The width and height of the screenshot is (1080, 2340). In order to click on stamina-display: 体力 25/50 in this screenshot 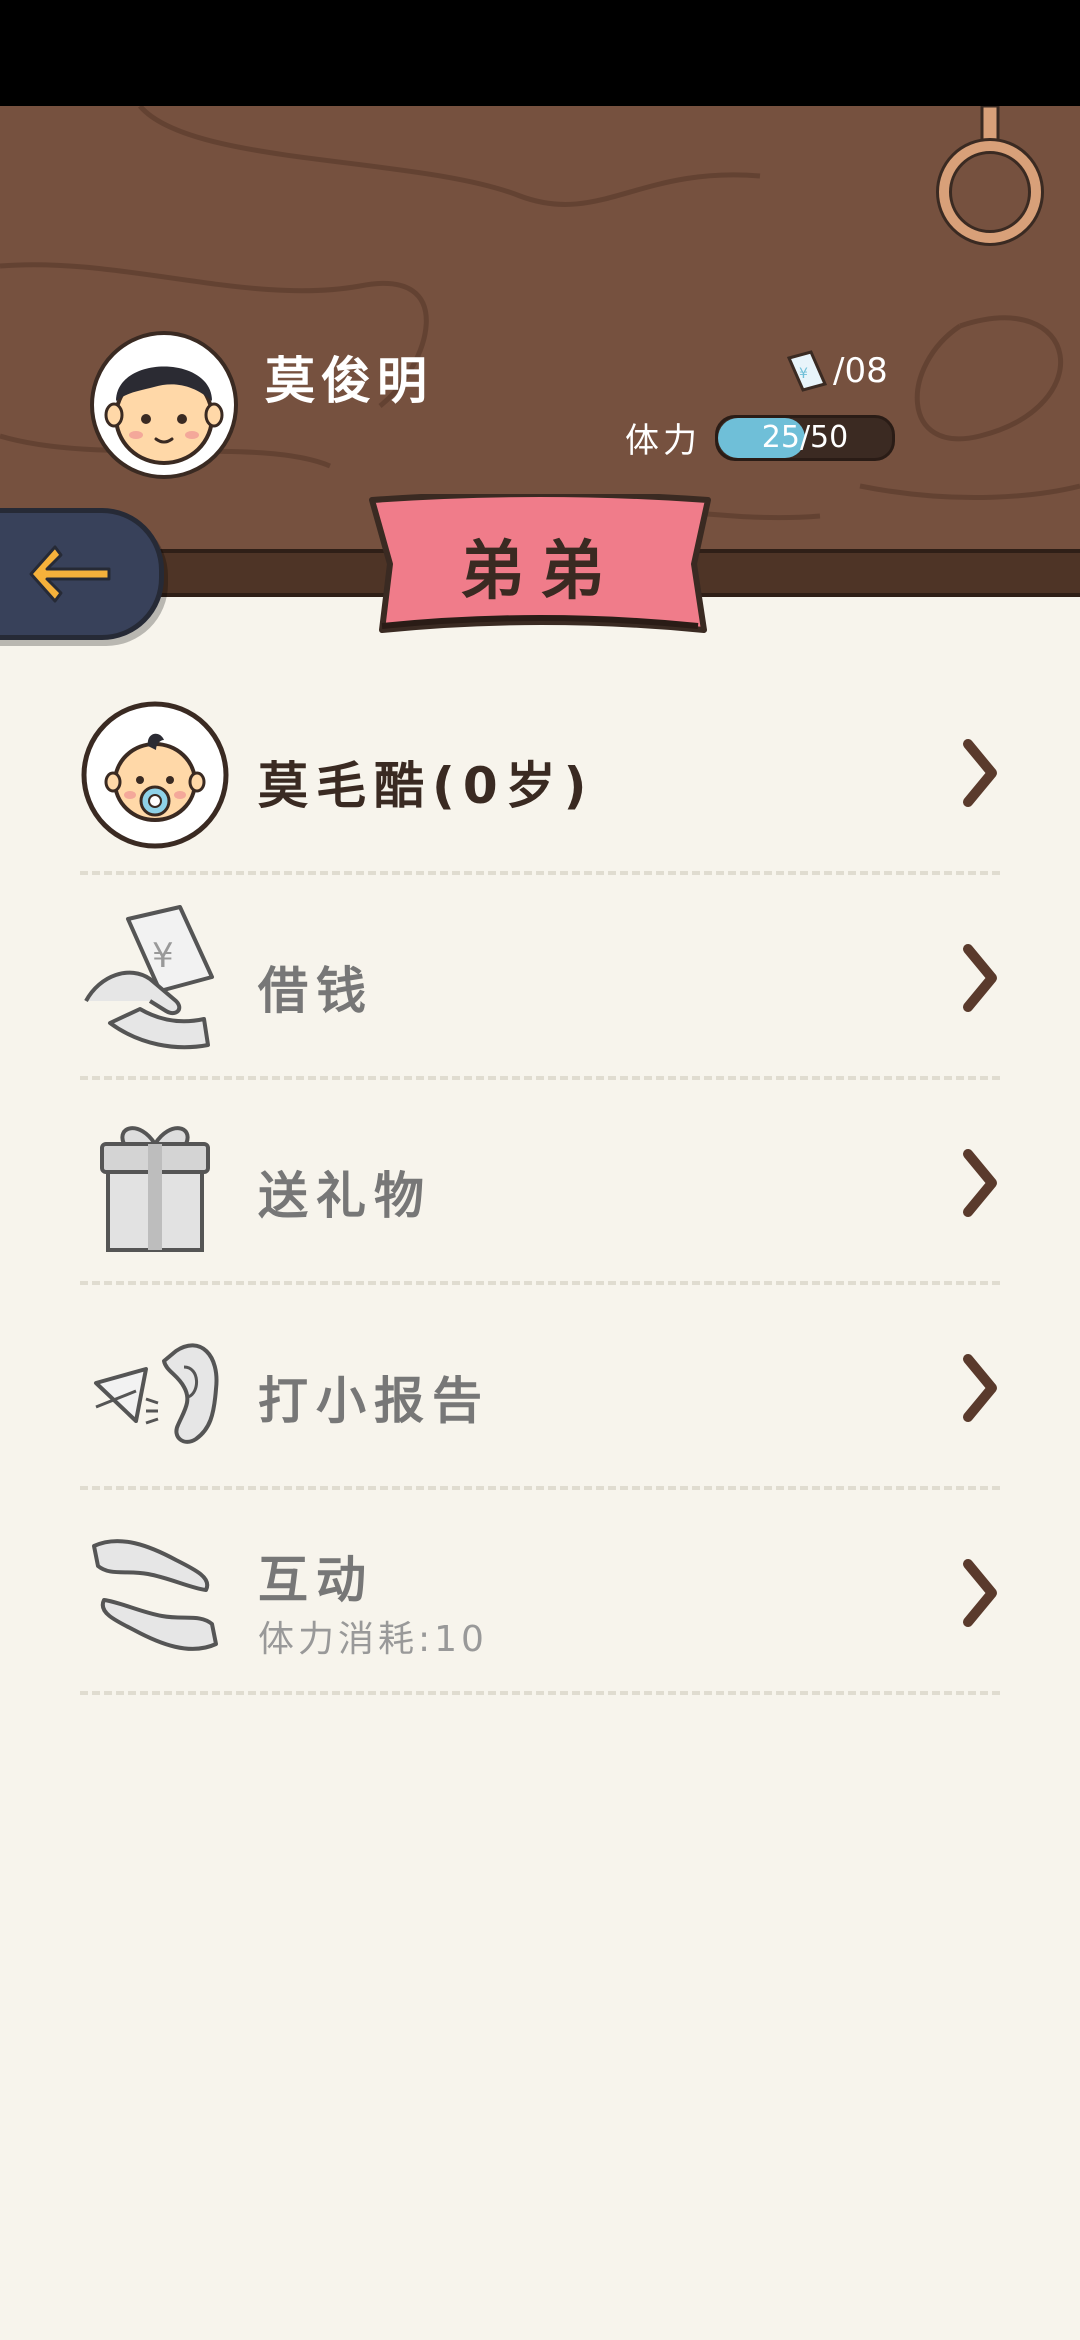, I will do `click(760, 437)`.